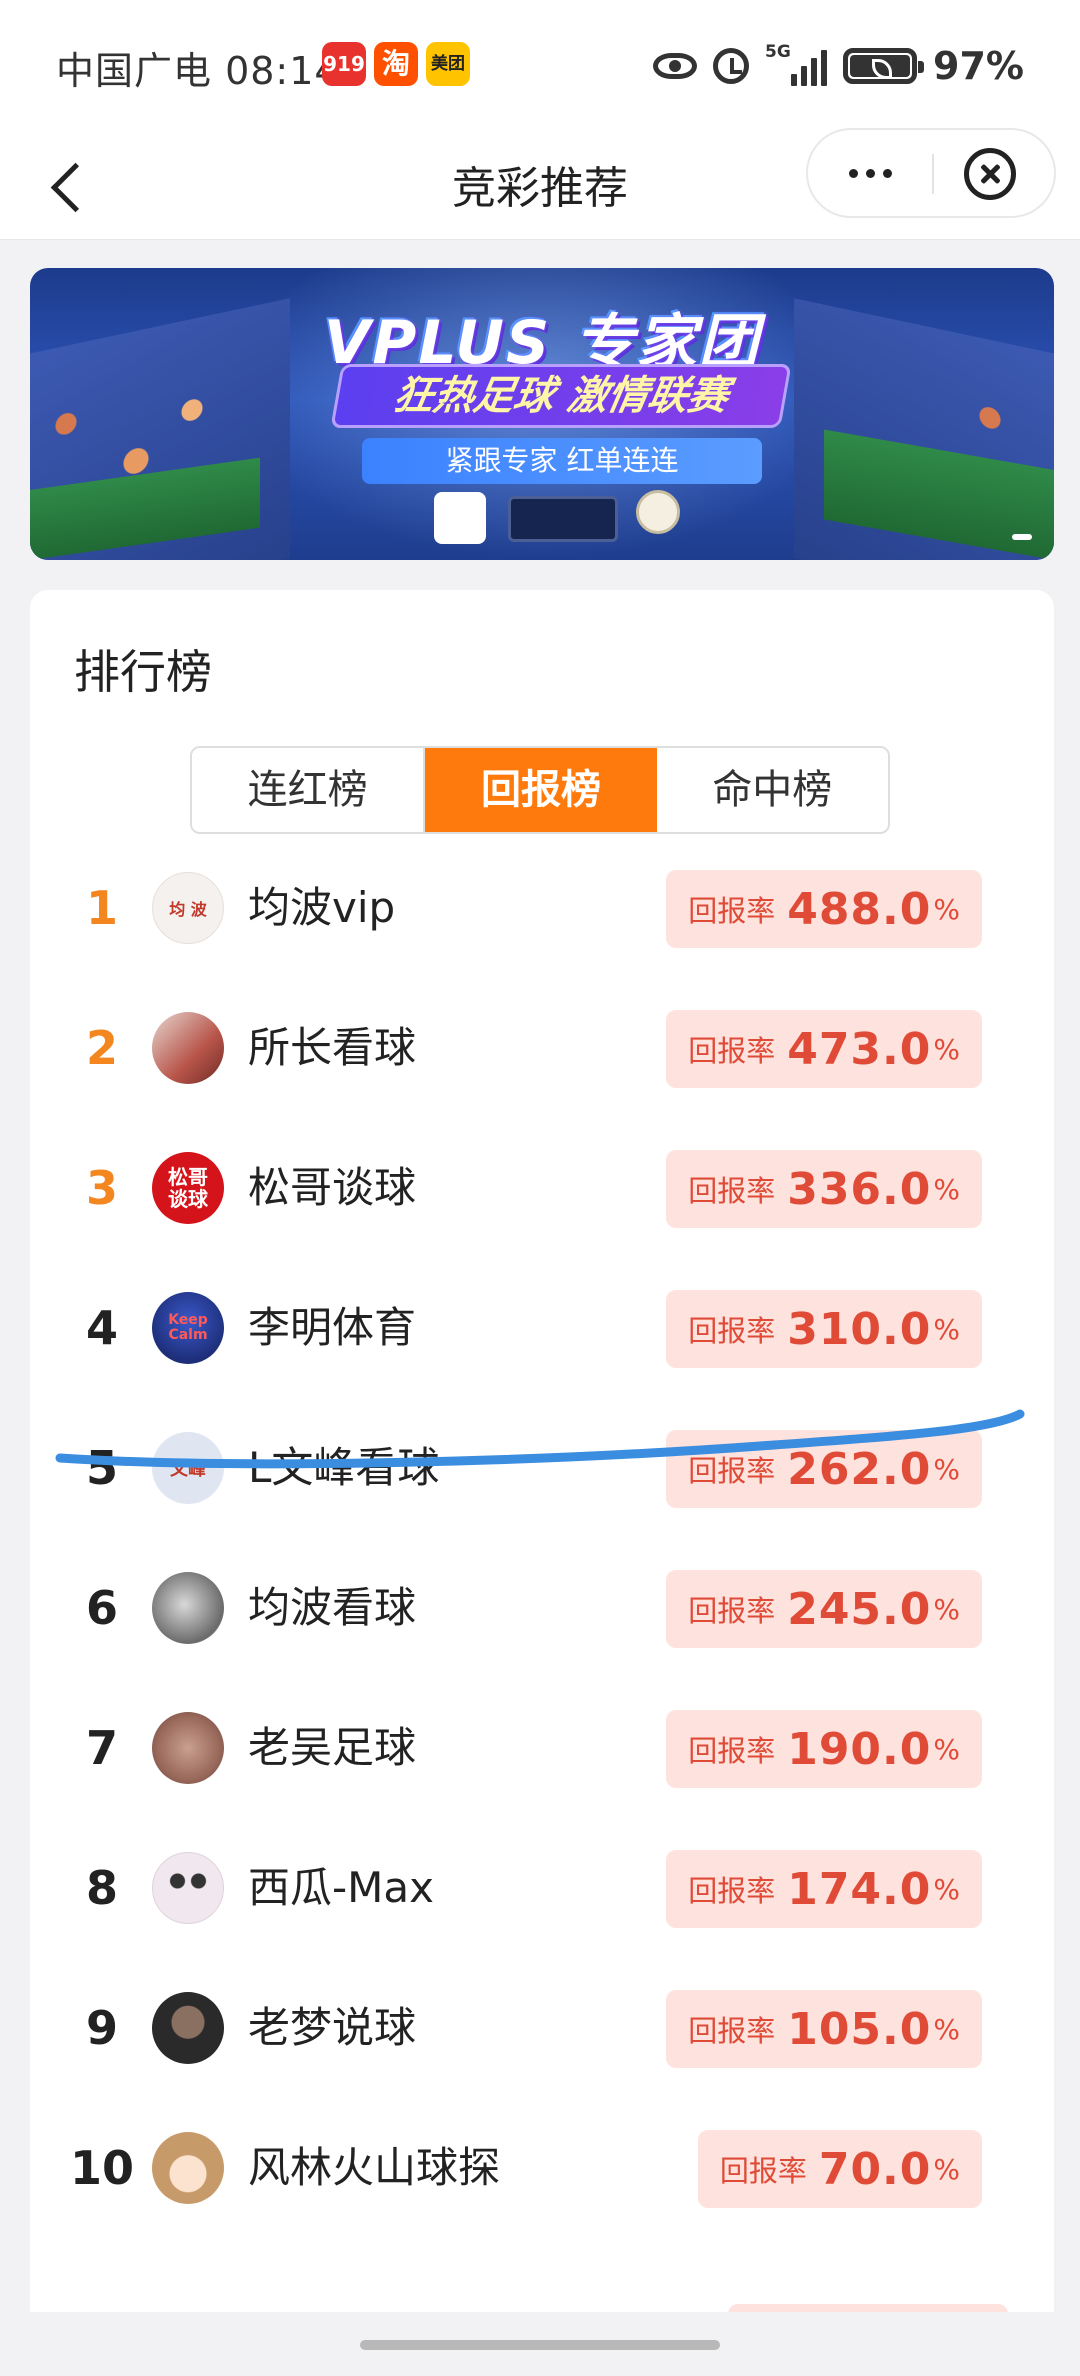 The height and width of the screenshot is (2376, 1080). Describe the element at coordinates (796, 64) in the screenshot. I see `signal-icon: 5G` at that location.